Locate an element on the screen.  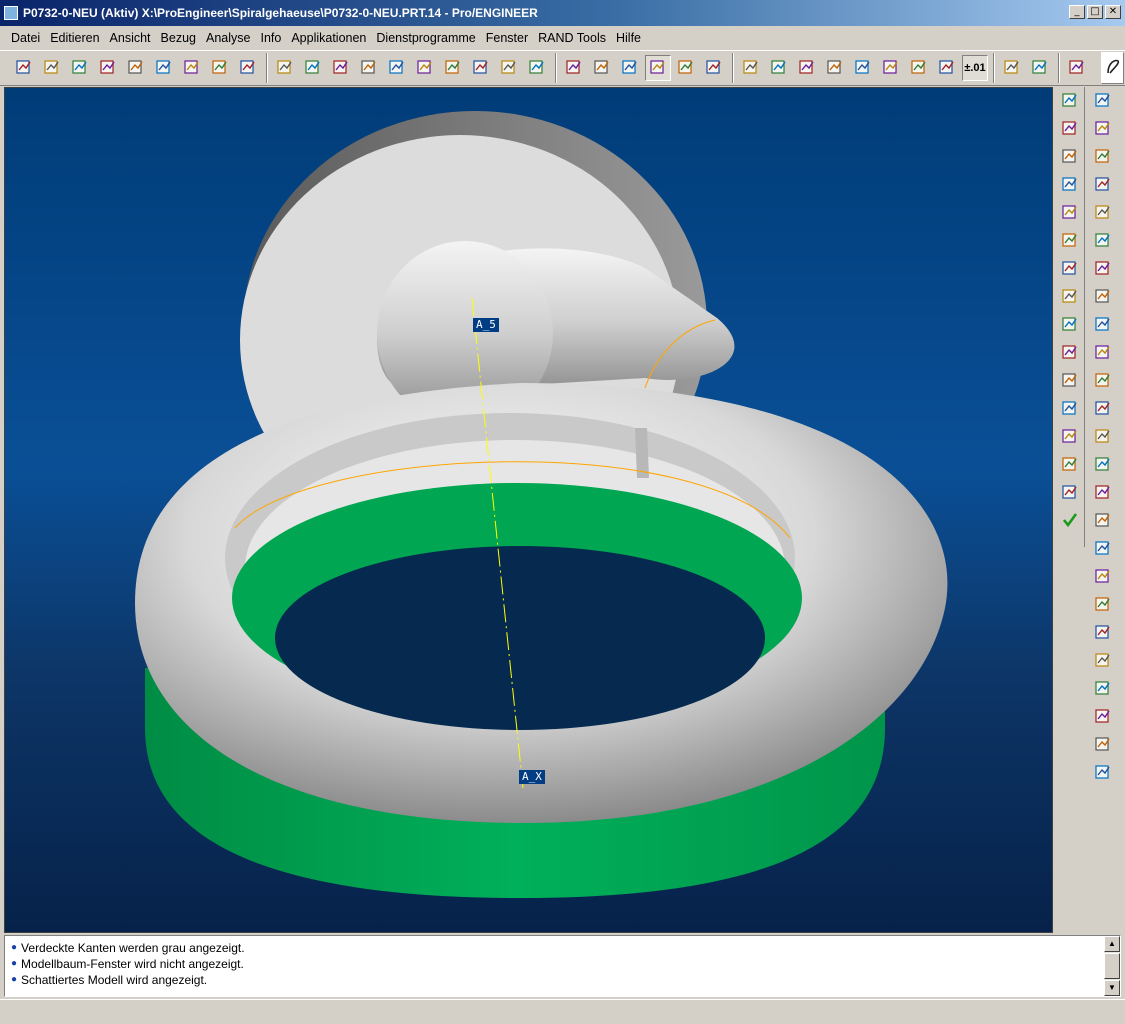
datum-display-button is located at coordinates (863, 68).